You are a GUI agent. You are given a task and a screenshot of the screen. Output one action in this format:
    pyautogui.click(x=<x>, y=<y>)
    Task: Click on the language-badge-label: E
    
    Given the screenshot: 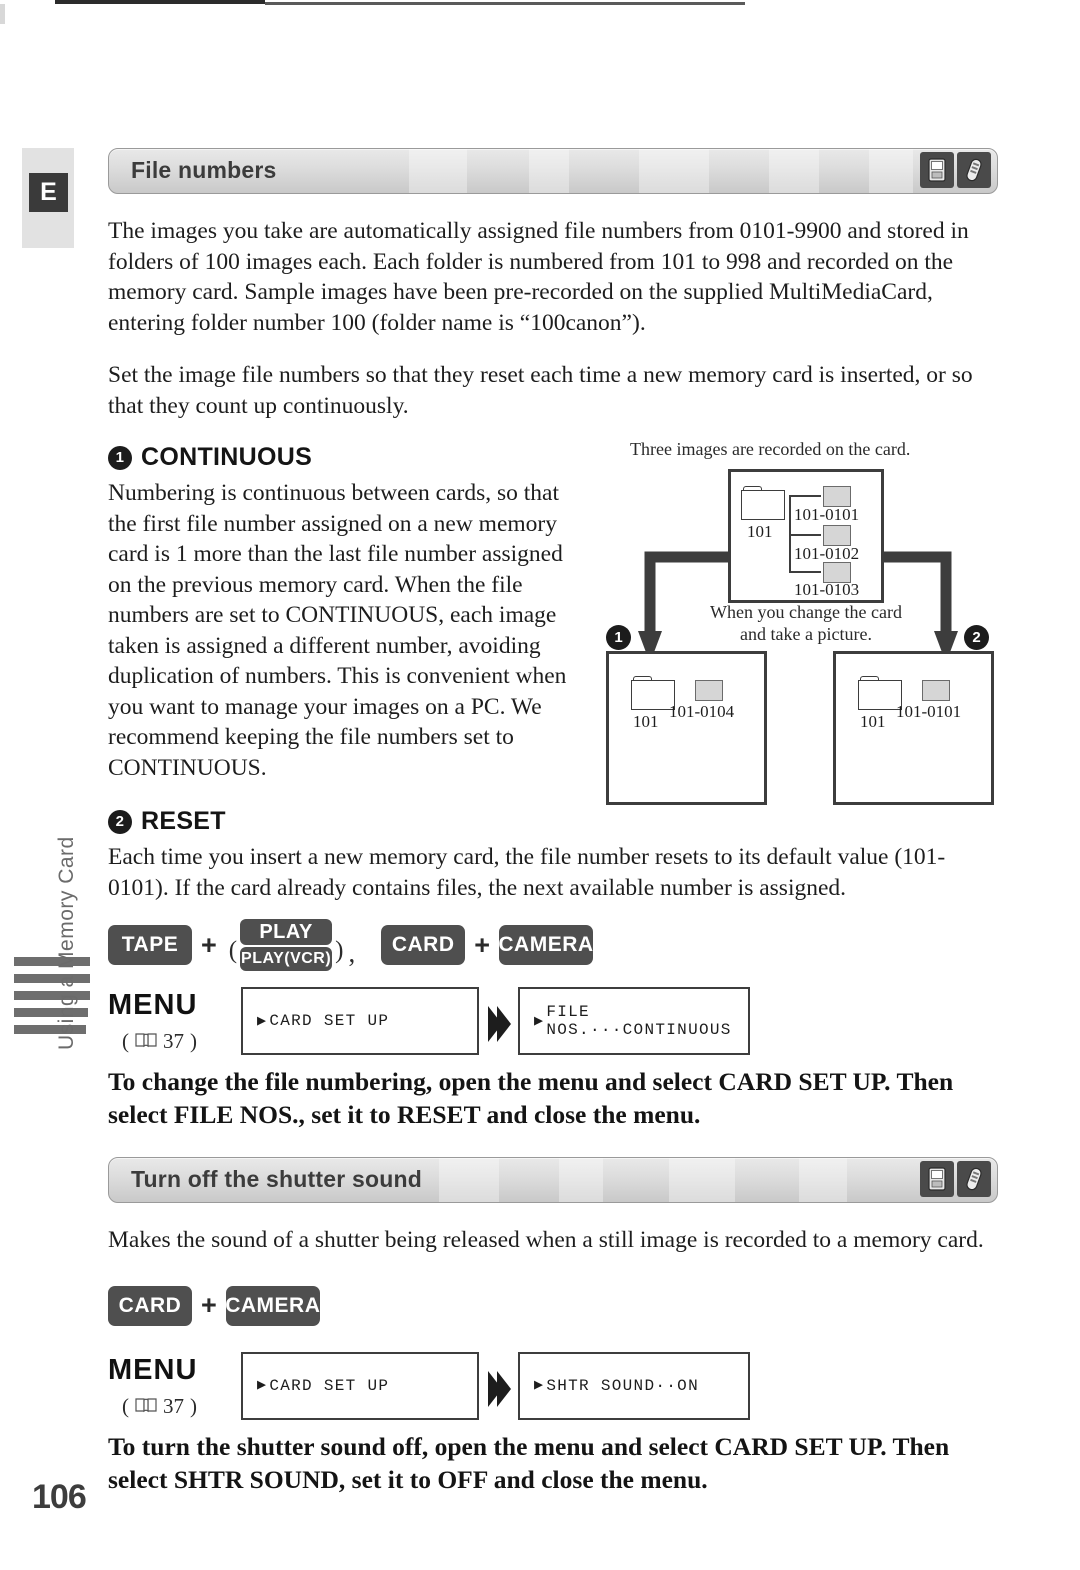 What is the action you would take?
    pyautogui.click(x=48, y=192)
    